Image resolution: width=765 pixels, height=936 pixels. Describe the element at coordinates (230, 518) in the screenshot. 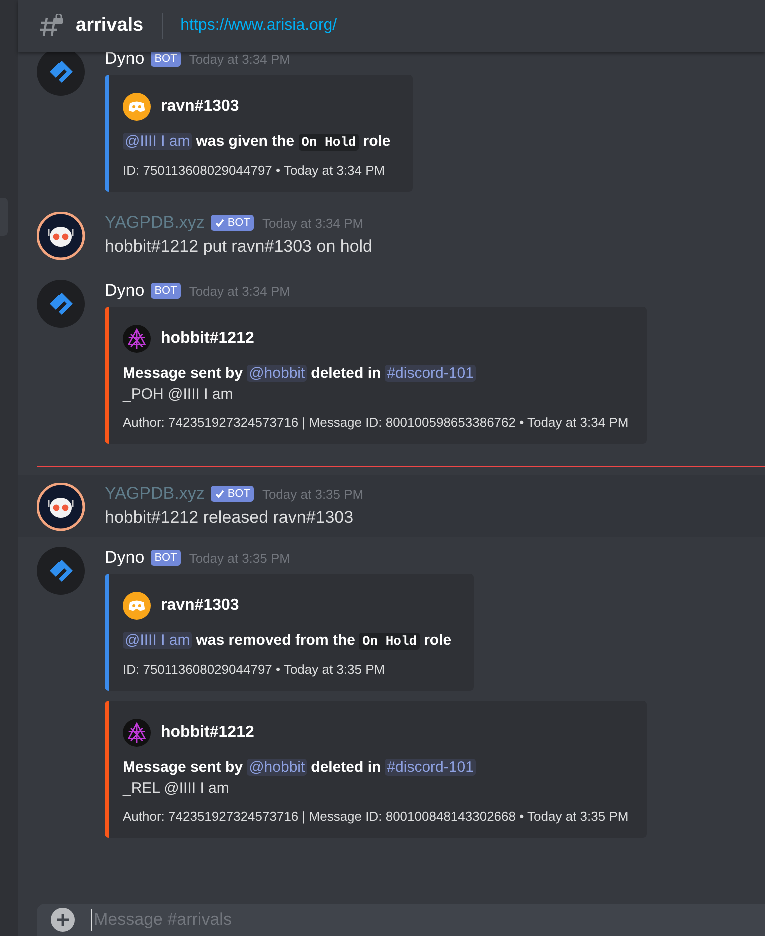

I see `message-text: hobbit#1212 released ravn#1303` at that location.